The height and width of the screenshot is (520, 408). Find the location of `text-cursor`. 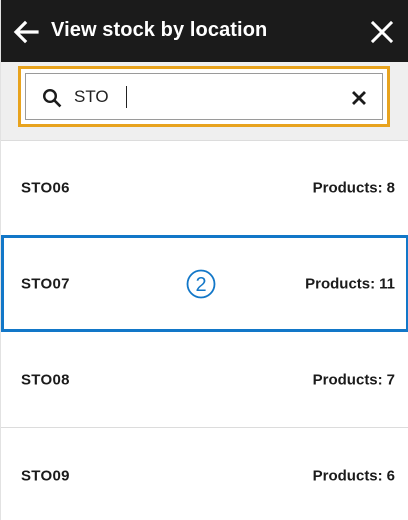

text-cursor is located at coordinates (126, 97).